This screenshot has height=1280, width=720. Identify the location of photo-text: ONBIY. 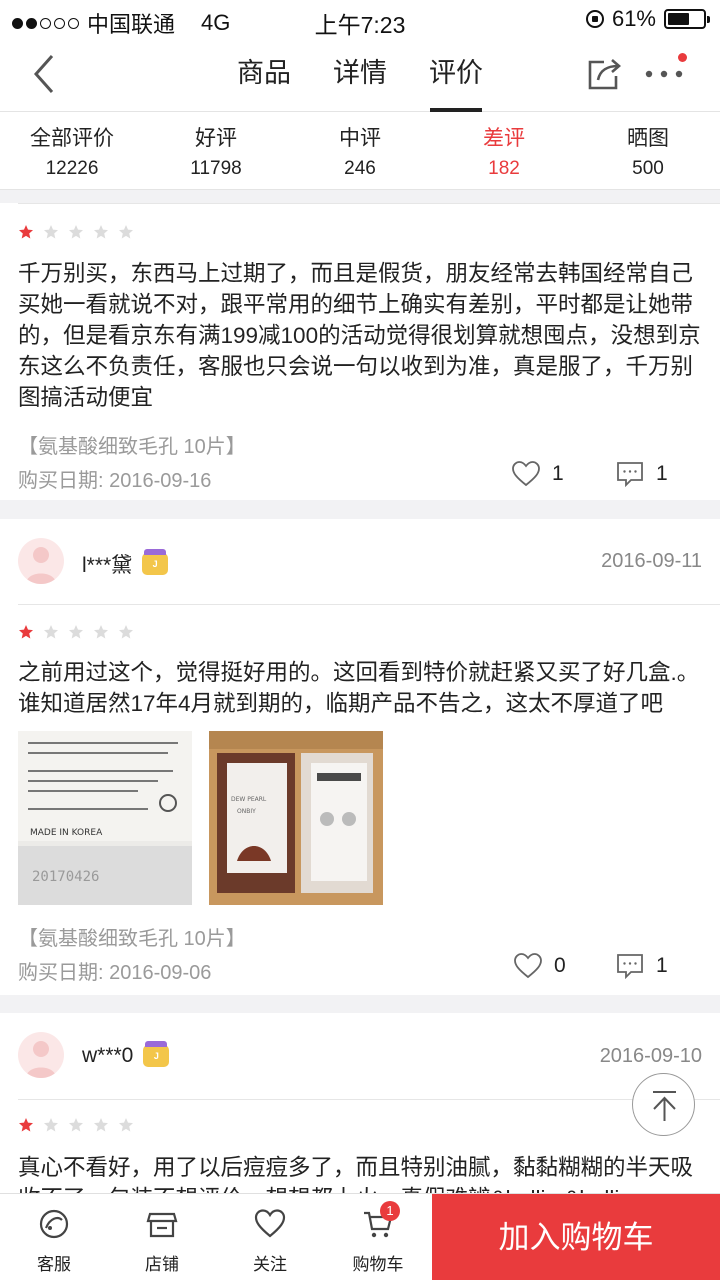
(246, 811).